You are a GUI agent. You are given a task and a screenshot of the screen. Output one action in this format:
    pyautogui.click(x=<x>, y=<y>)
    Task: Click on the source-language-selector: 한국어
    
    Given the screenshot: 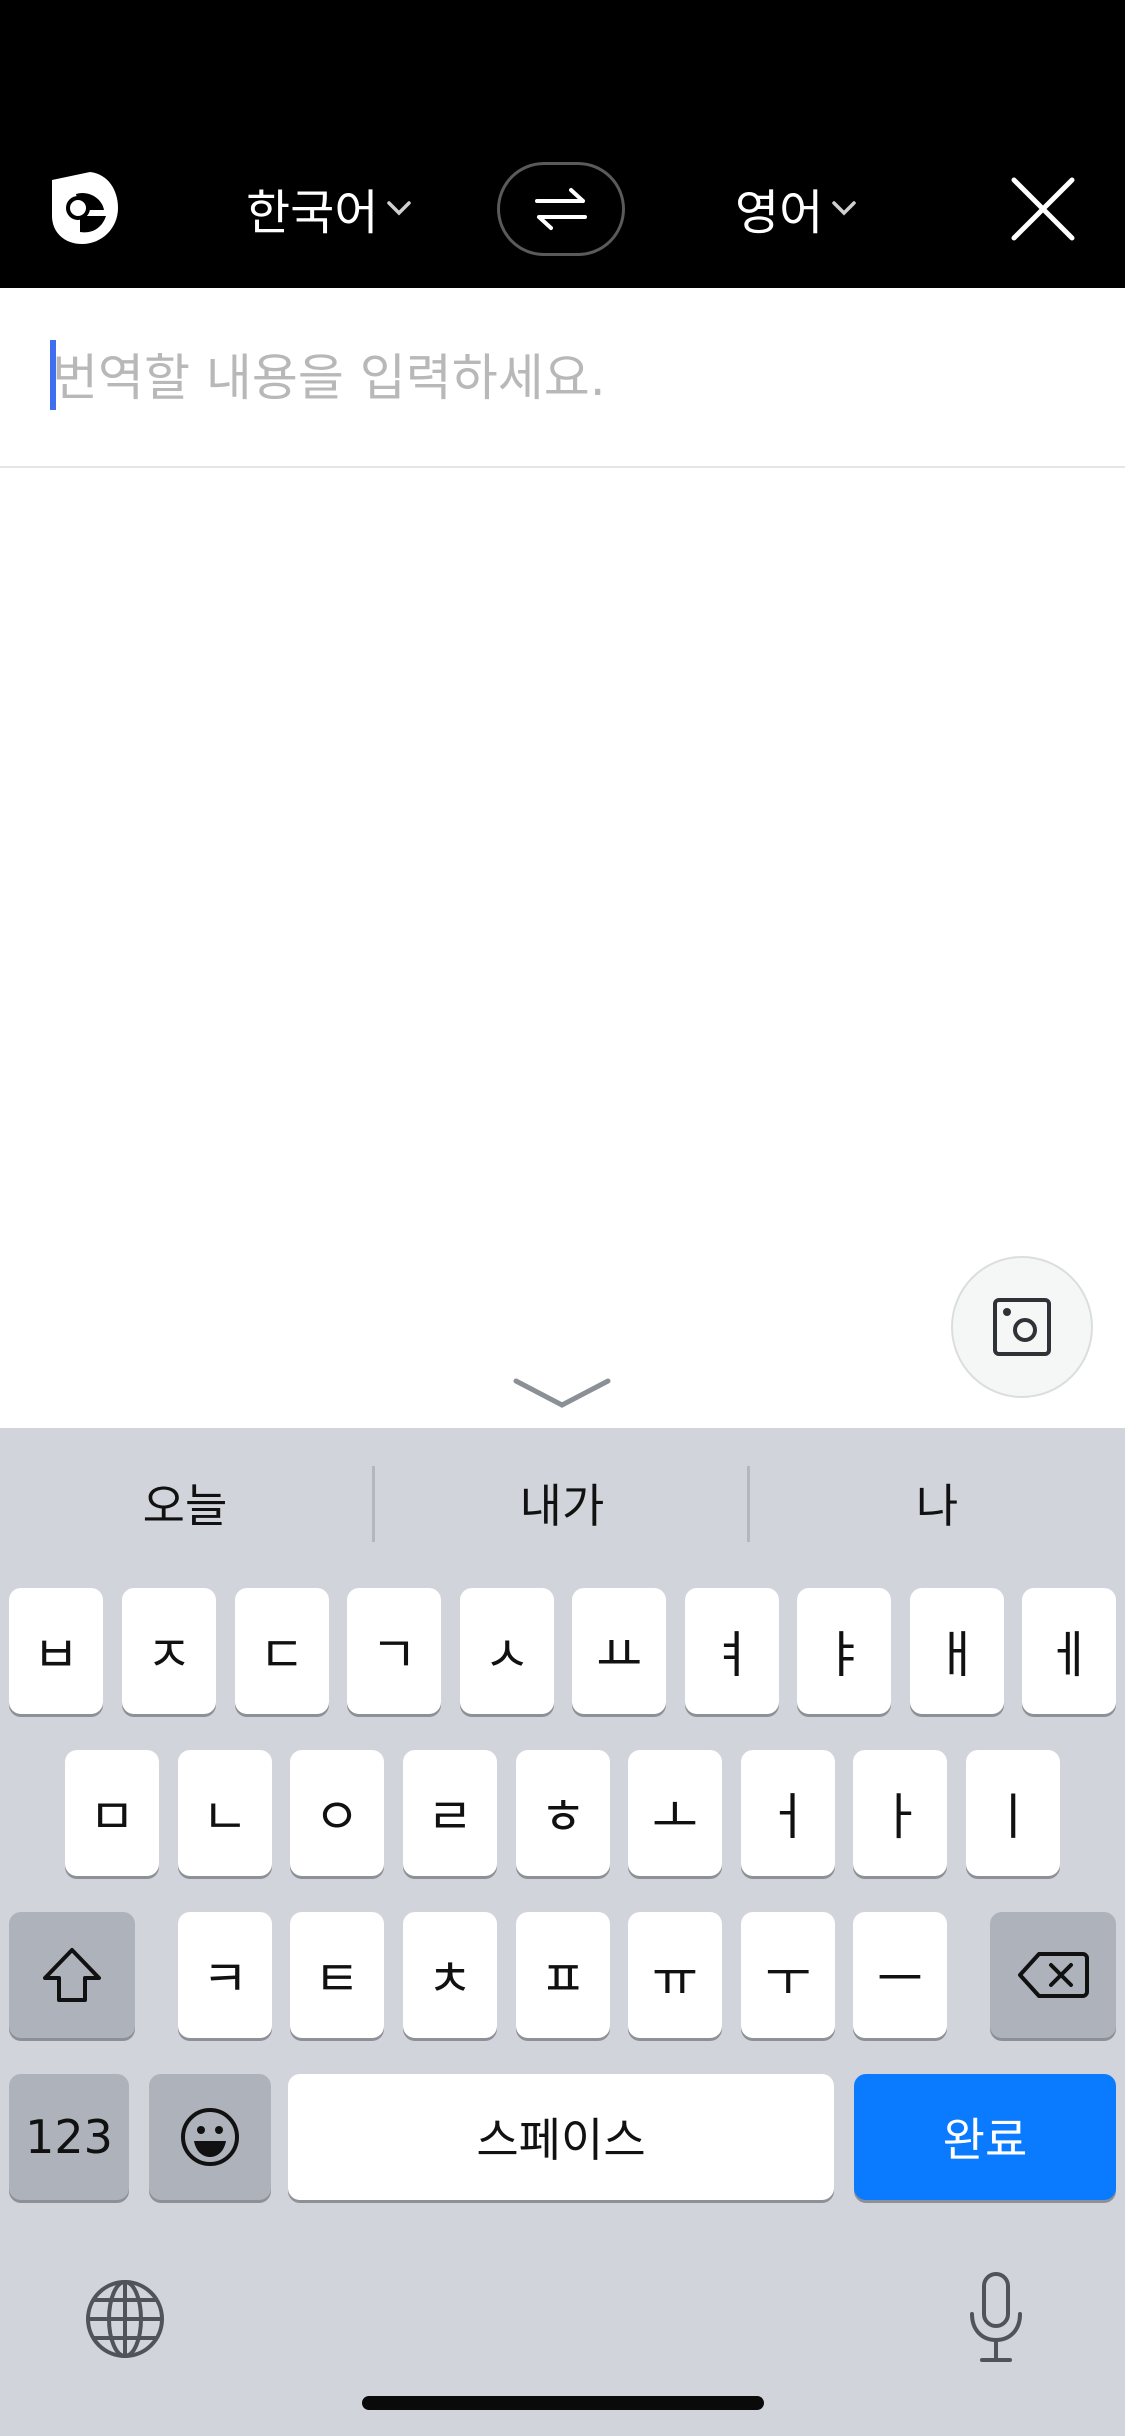 What is the action you would take?
    pyautogui.click(x=329, y=208)
    